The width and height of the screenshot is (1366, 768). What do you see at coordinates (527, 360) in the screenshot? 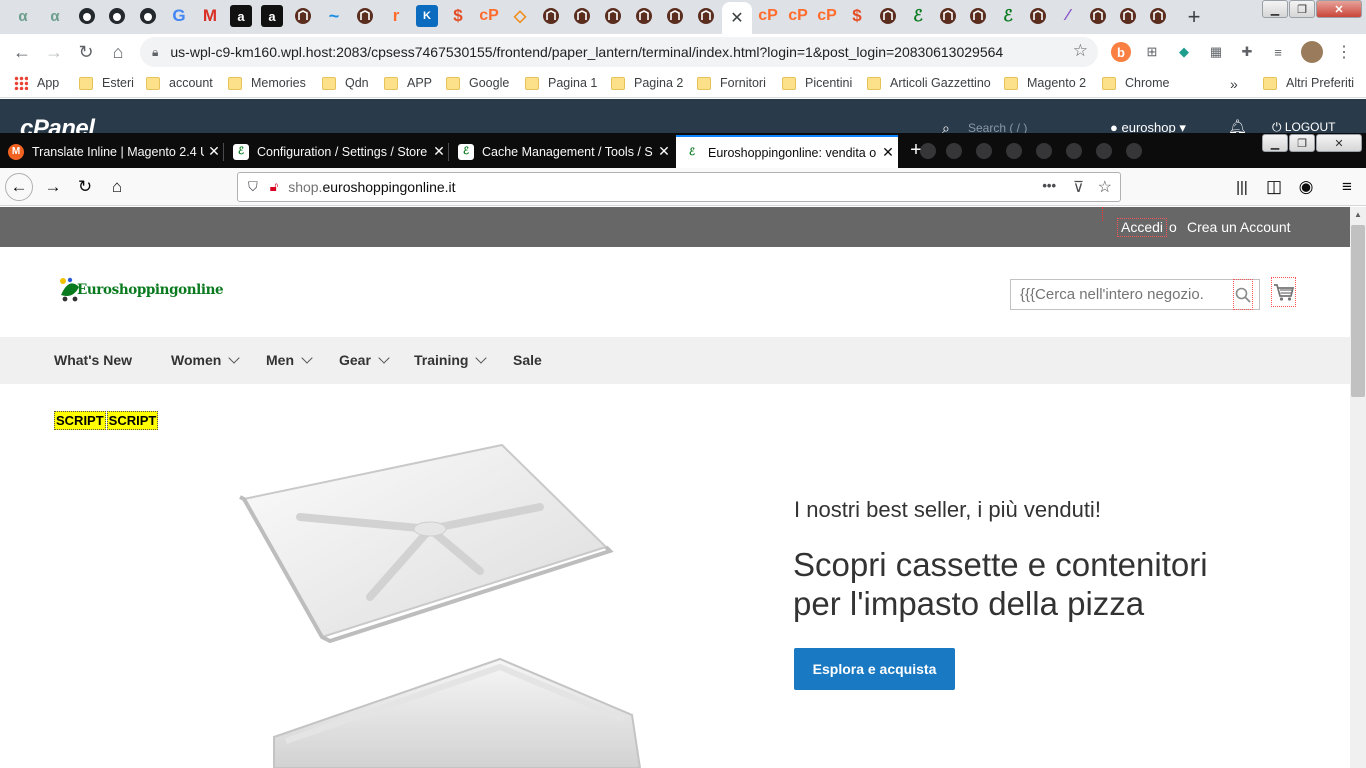
I see `nav-item-sale: Sale` at bounding box center [527, 360].